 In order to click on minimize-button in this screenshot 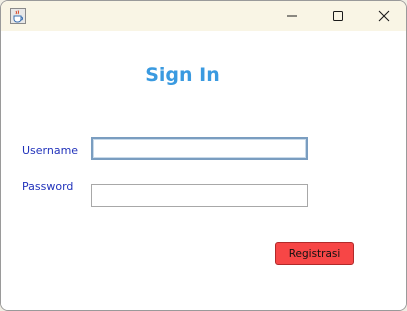, I will do `click(292, 16)`.